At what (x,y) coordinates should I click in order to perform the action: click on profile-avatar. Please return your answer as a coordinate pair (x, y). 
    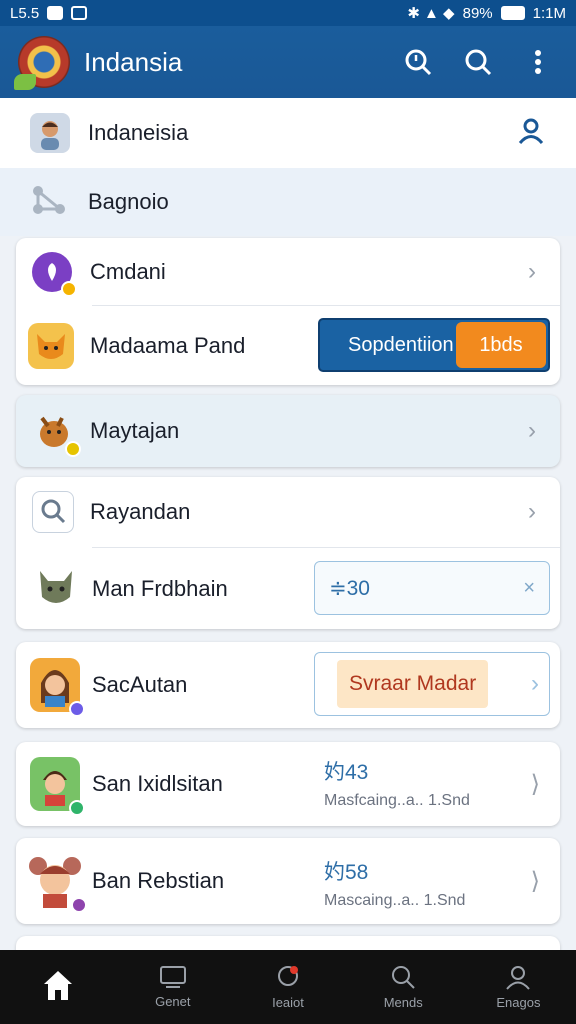
    Looking at the image, I should click on (50, 133).